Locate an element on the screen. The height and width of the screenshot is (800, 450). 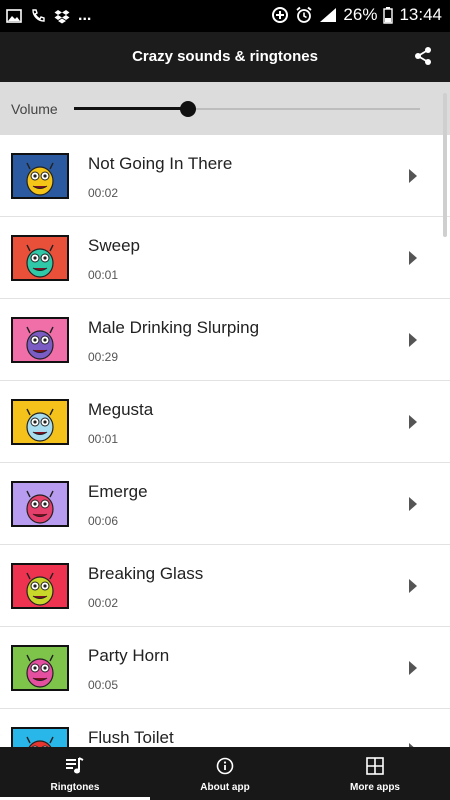
grid-icon is located at coordinates (375, 766).